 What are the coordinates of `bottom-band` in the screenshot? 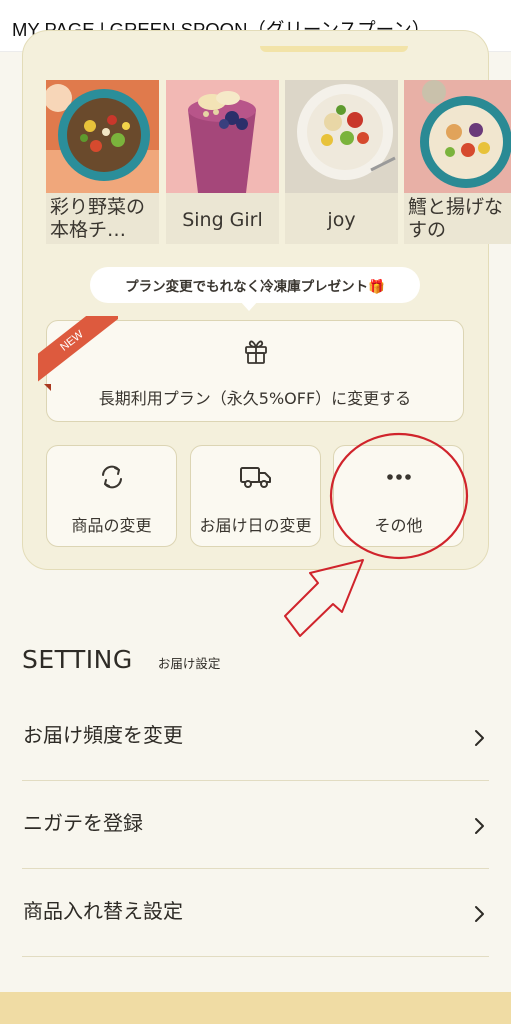 It's located at (255, 1008).